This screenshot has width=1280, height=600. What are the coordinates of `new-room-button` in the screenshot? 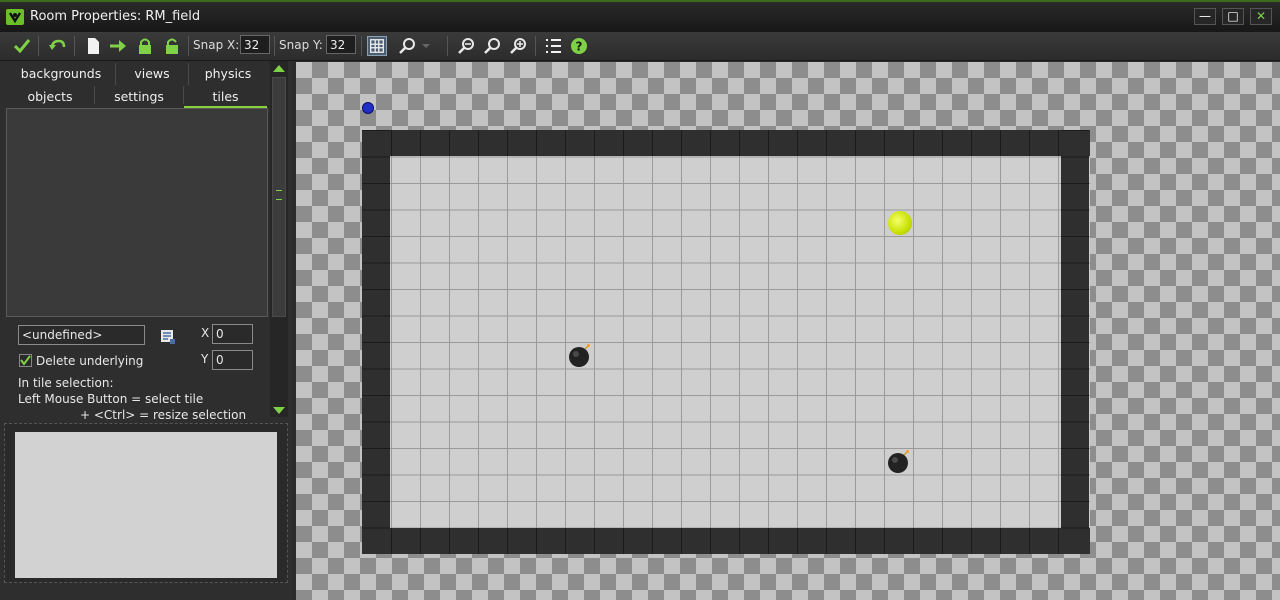 It's located at (93, 46).